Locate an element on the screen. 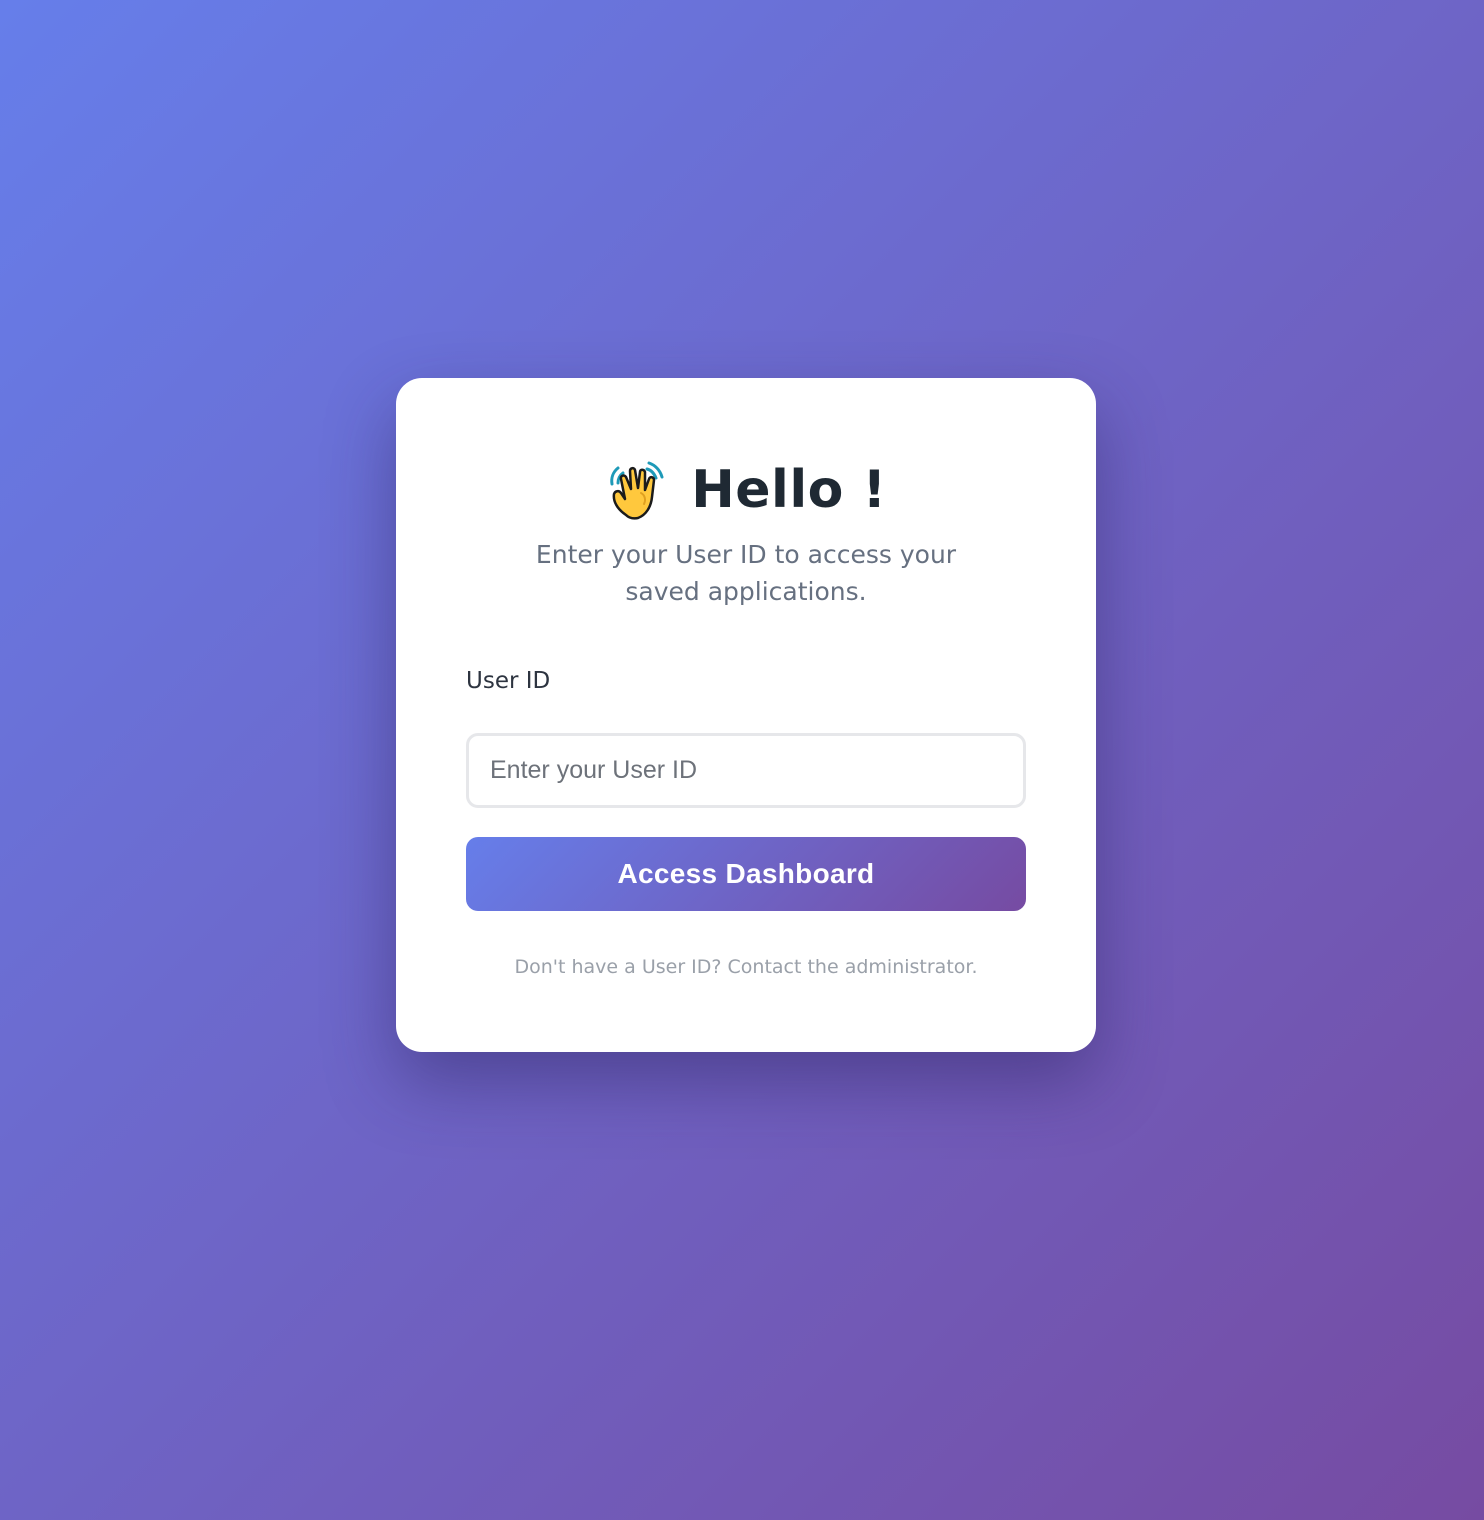  access-dashboard-button: Access Dashboard is located at coordinates (746, 874).